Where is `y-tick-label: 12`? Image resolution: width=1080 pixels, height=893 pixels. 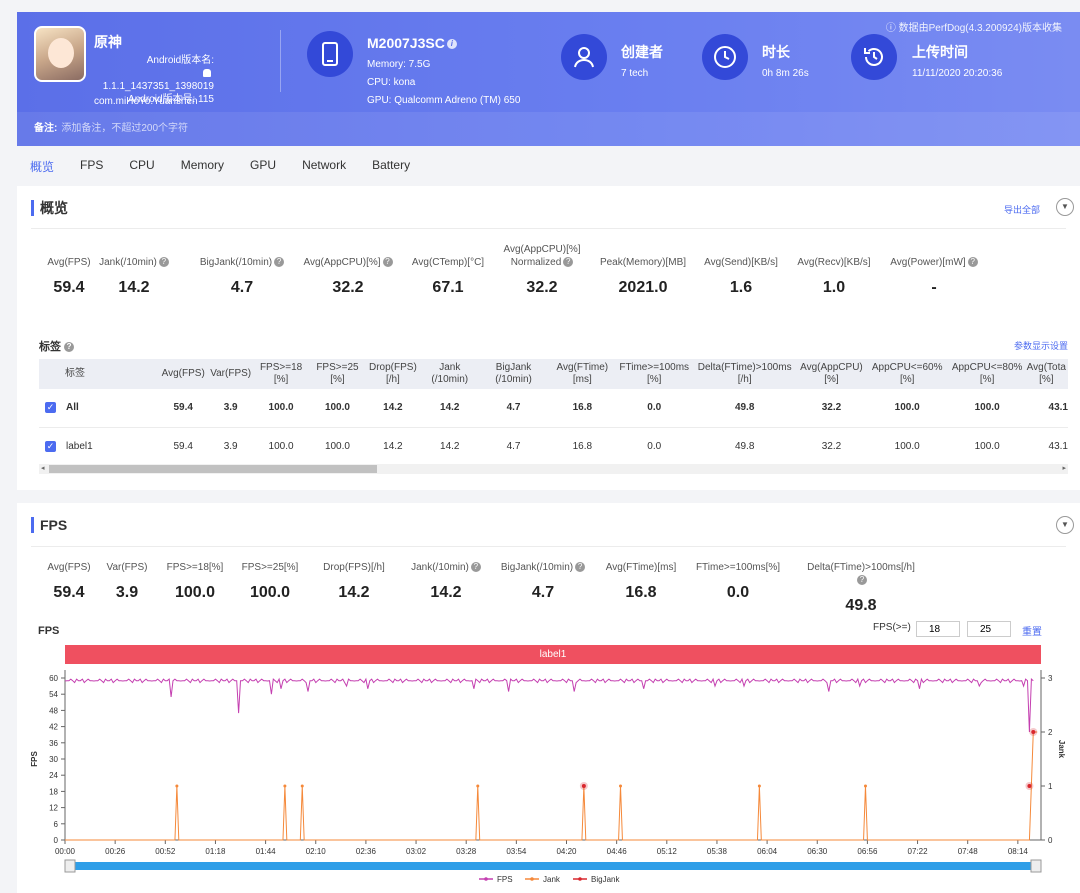
y-tick-label: 12 is located at coordinates (53, 808).